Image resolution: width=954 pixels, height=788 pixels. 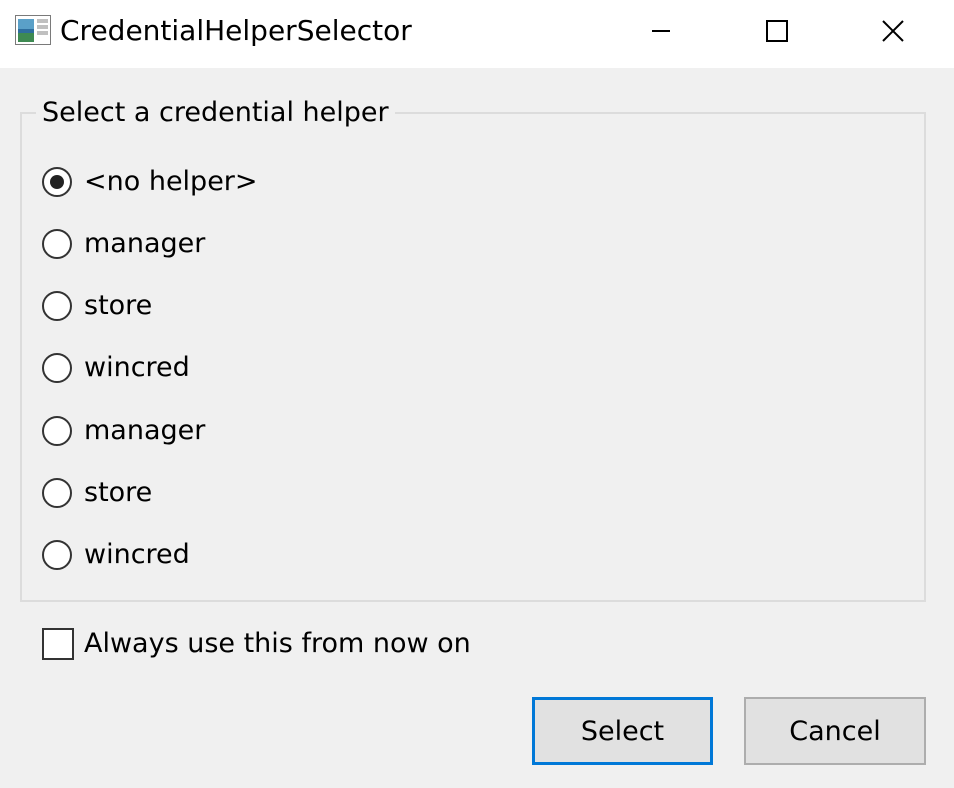 I want to click on always-use-checkbox, so click(x=58, y=644).